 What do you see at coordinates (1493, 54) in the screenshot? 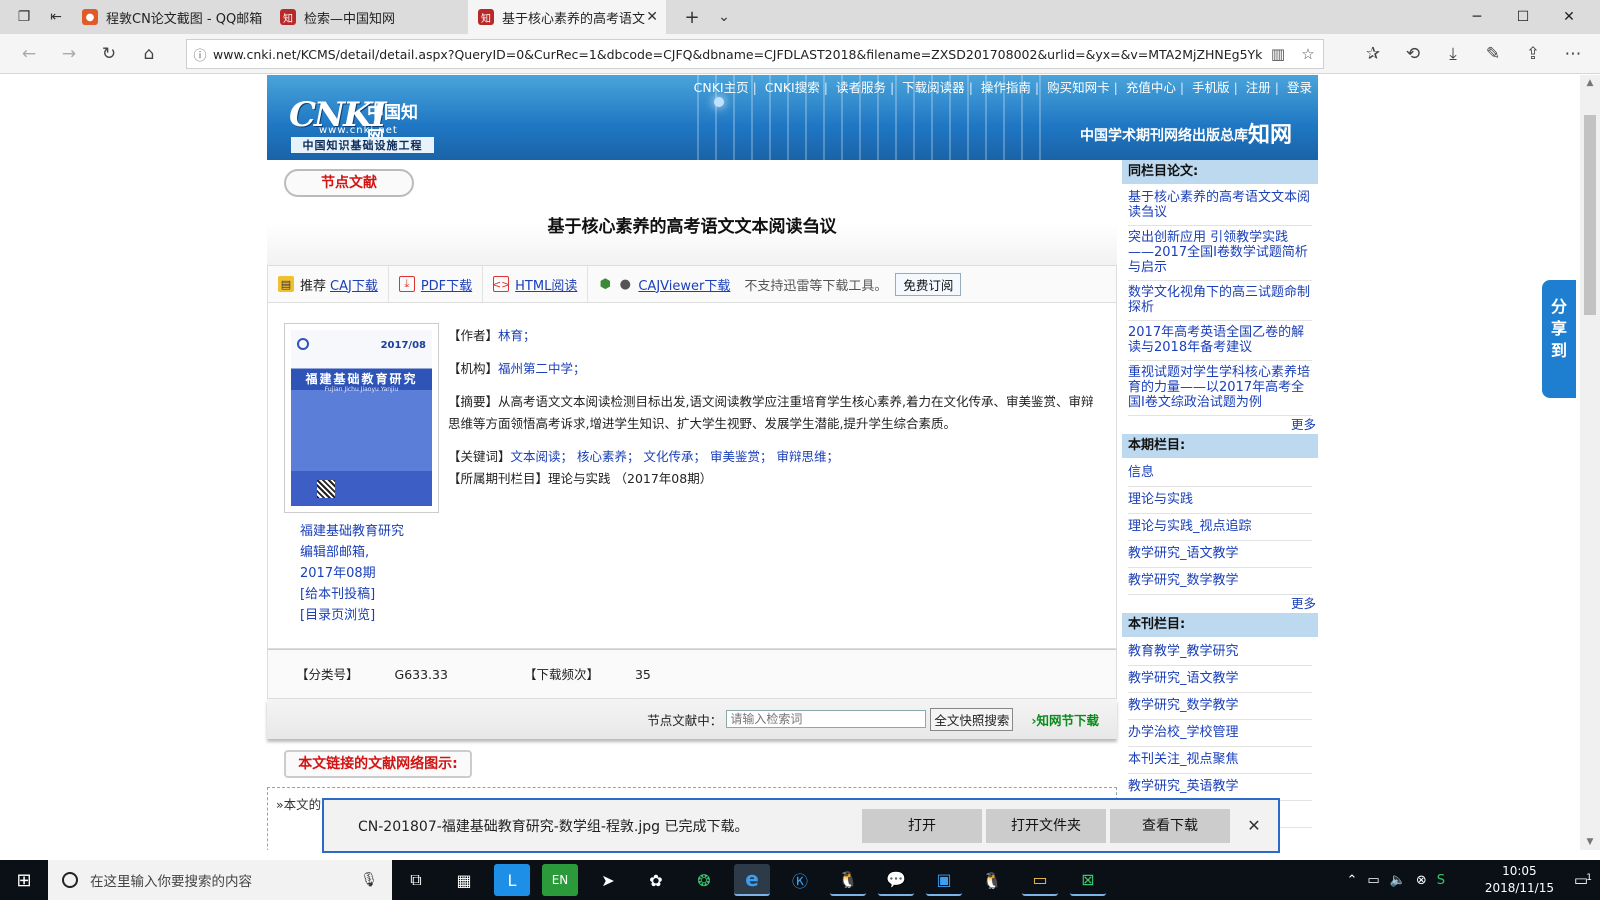
I see `pen-notes-icon: ✎` at bounding box center [1493, 54].